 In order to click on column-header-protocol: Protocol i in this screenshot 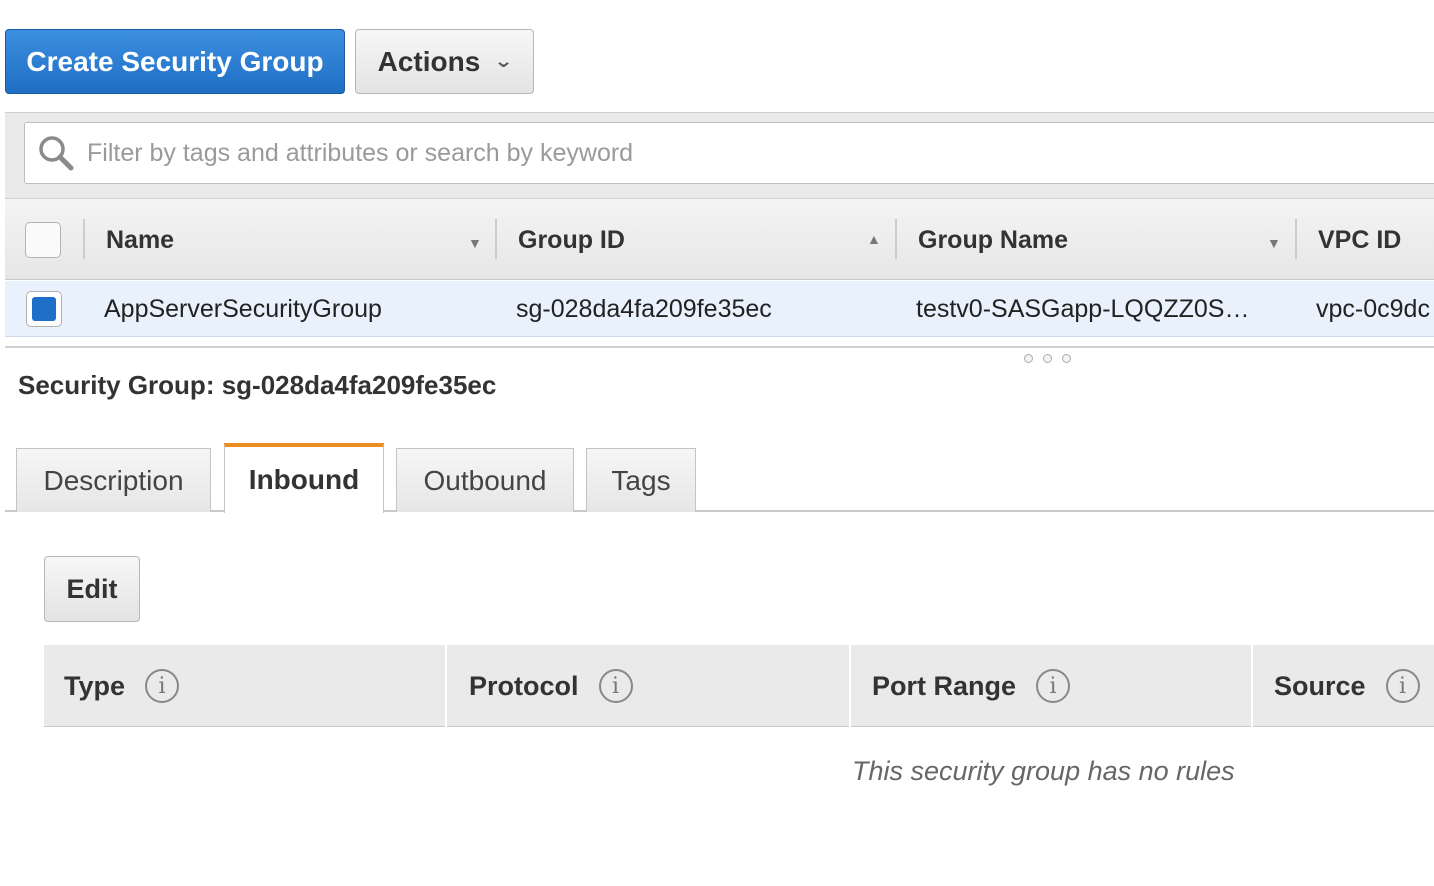, I will do `click(551, 686)`.